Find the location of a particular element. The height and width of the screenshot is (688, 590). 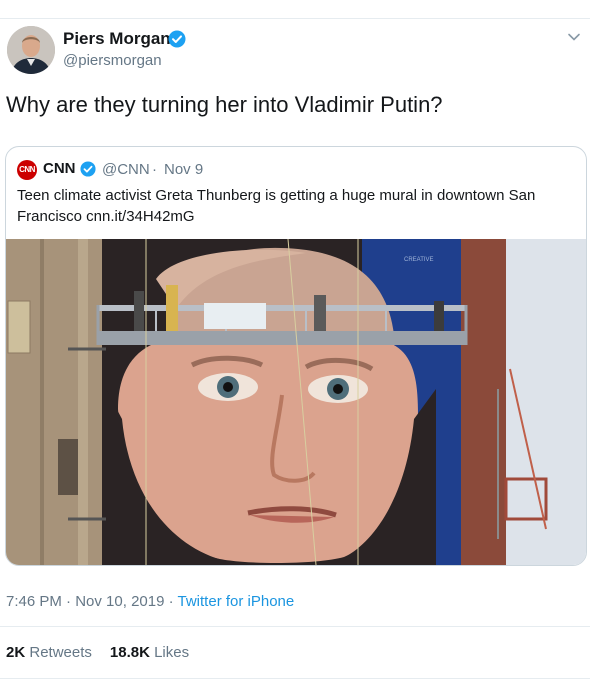

chevron-down-icon is located at coordinates (574, 37).